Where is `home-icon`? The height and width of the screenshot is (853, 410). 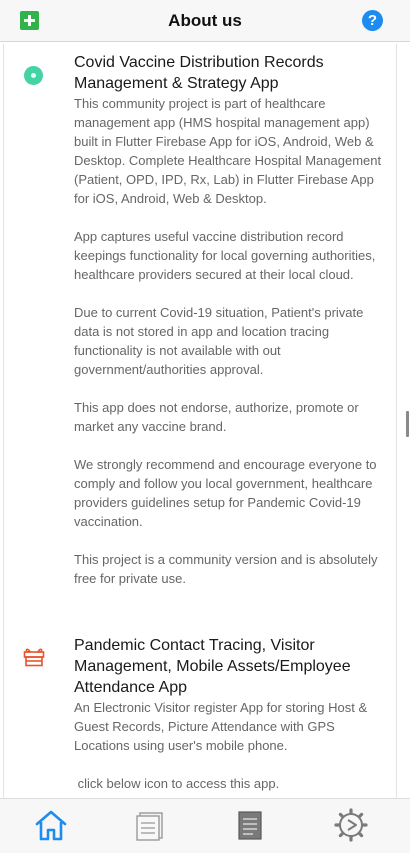 home-icon is located at coordinates (51, 825).